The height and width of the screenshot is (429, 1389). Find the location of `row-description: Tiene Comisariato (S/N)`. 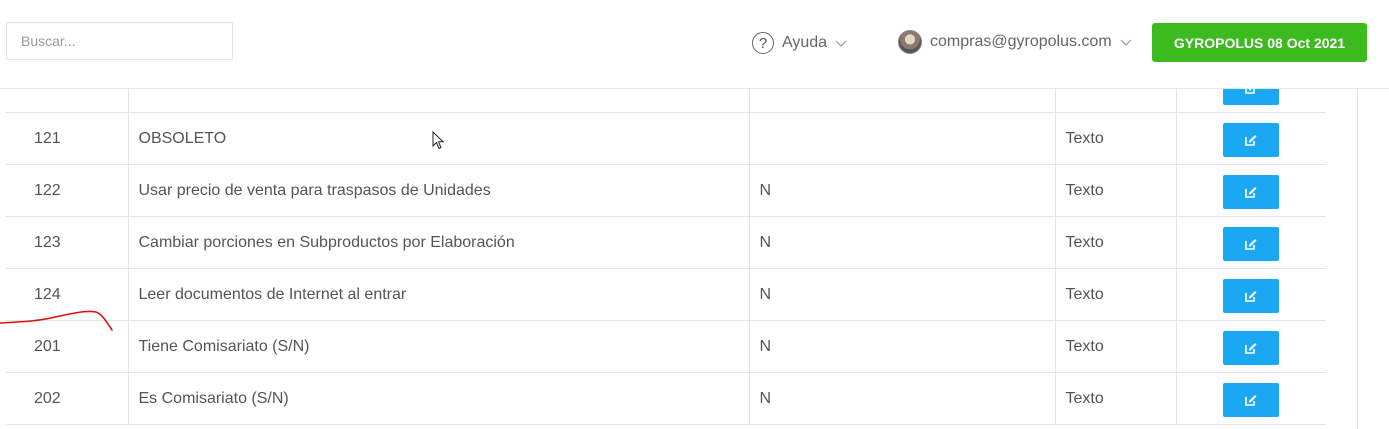

row-description: Tiene Comisariato (S/N) is located at coordinates (438, 346).